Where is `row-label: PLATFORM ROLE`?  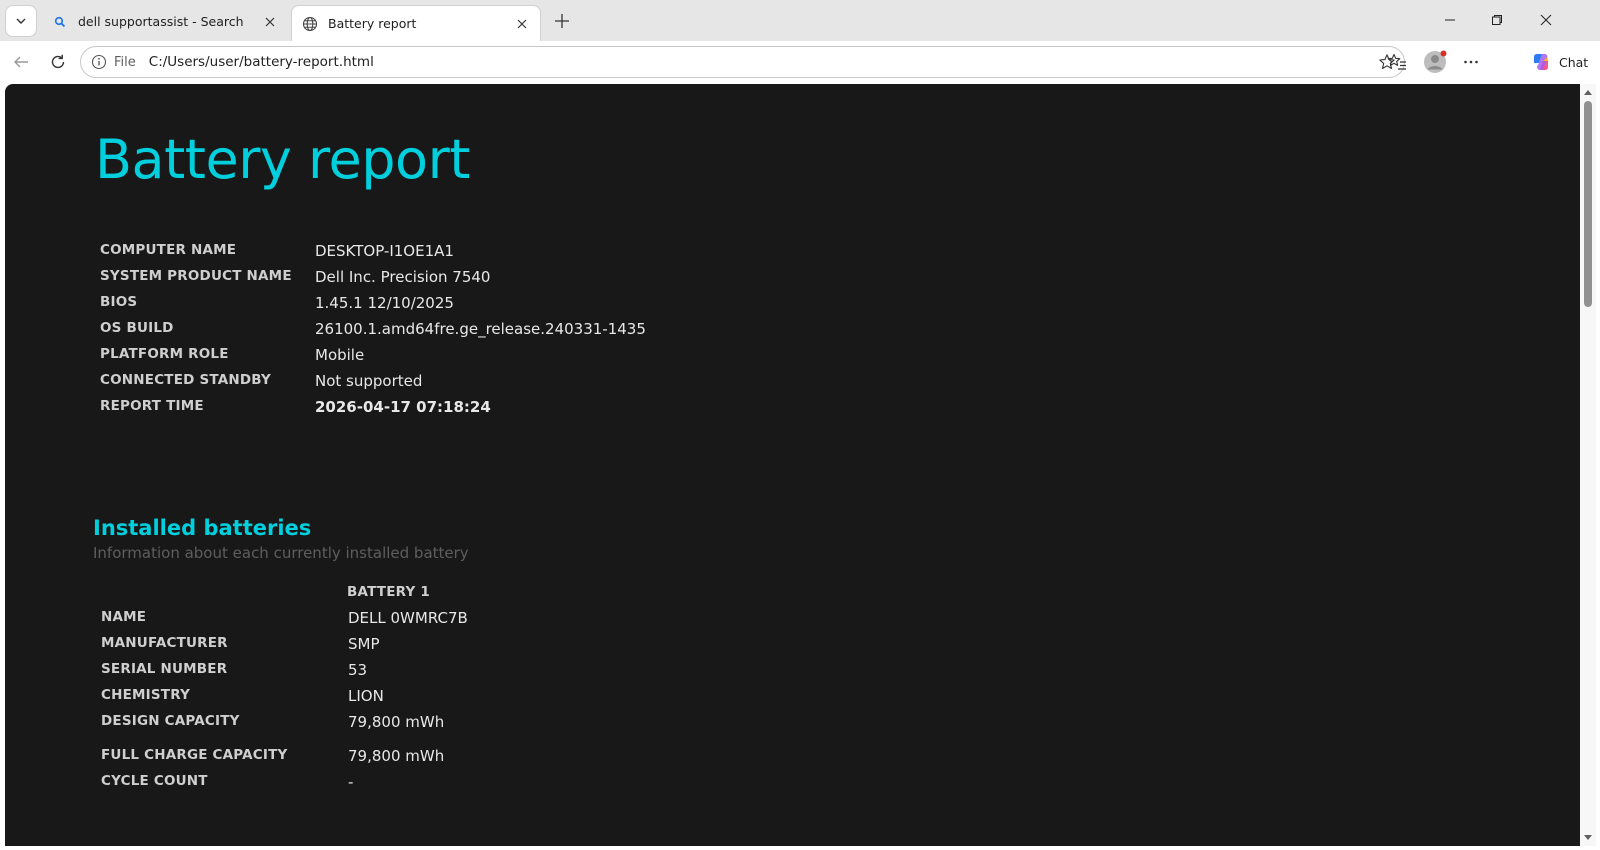 row-label: PLATFORM ROLE is located at coordinates (164, 354).